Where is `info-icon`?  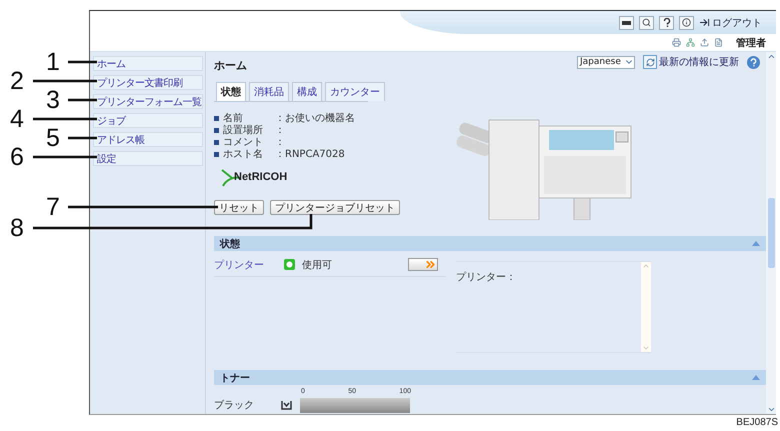
info-icon is located at coordinates (686, 23).